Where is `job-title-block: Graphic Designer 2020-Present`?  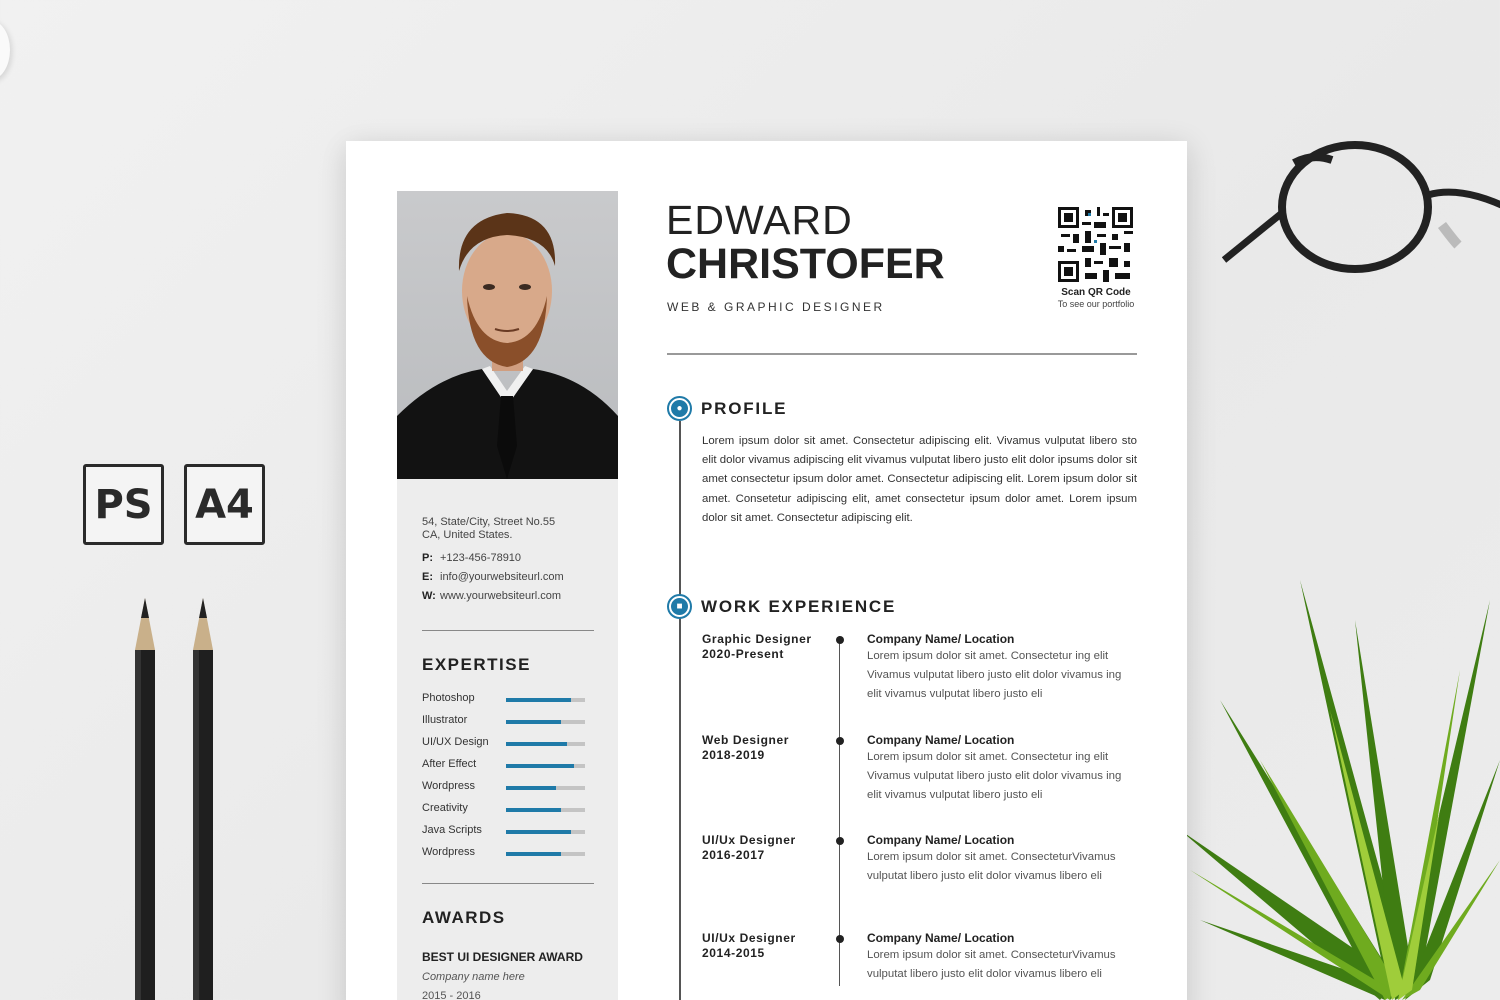
job-title-block: Graphic Designer 2020-Present is located at coordinates (767, 647).